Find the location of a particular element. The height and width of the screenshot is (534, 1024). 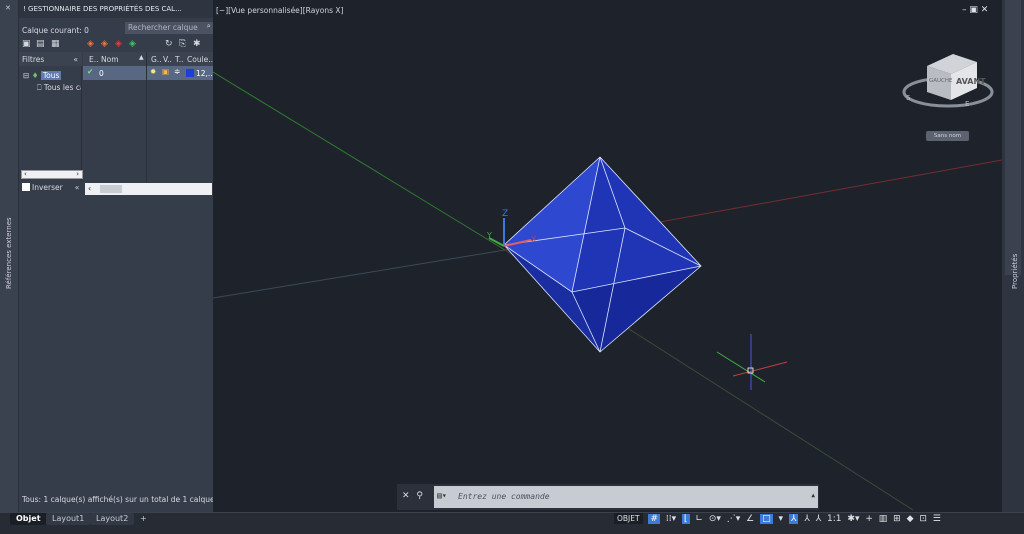

plot-icon: ≑ is located at coordinates (177, 71).